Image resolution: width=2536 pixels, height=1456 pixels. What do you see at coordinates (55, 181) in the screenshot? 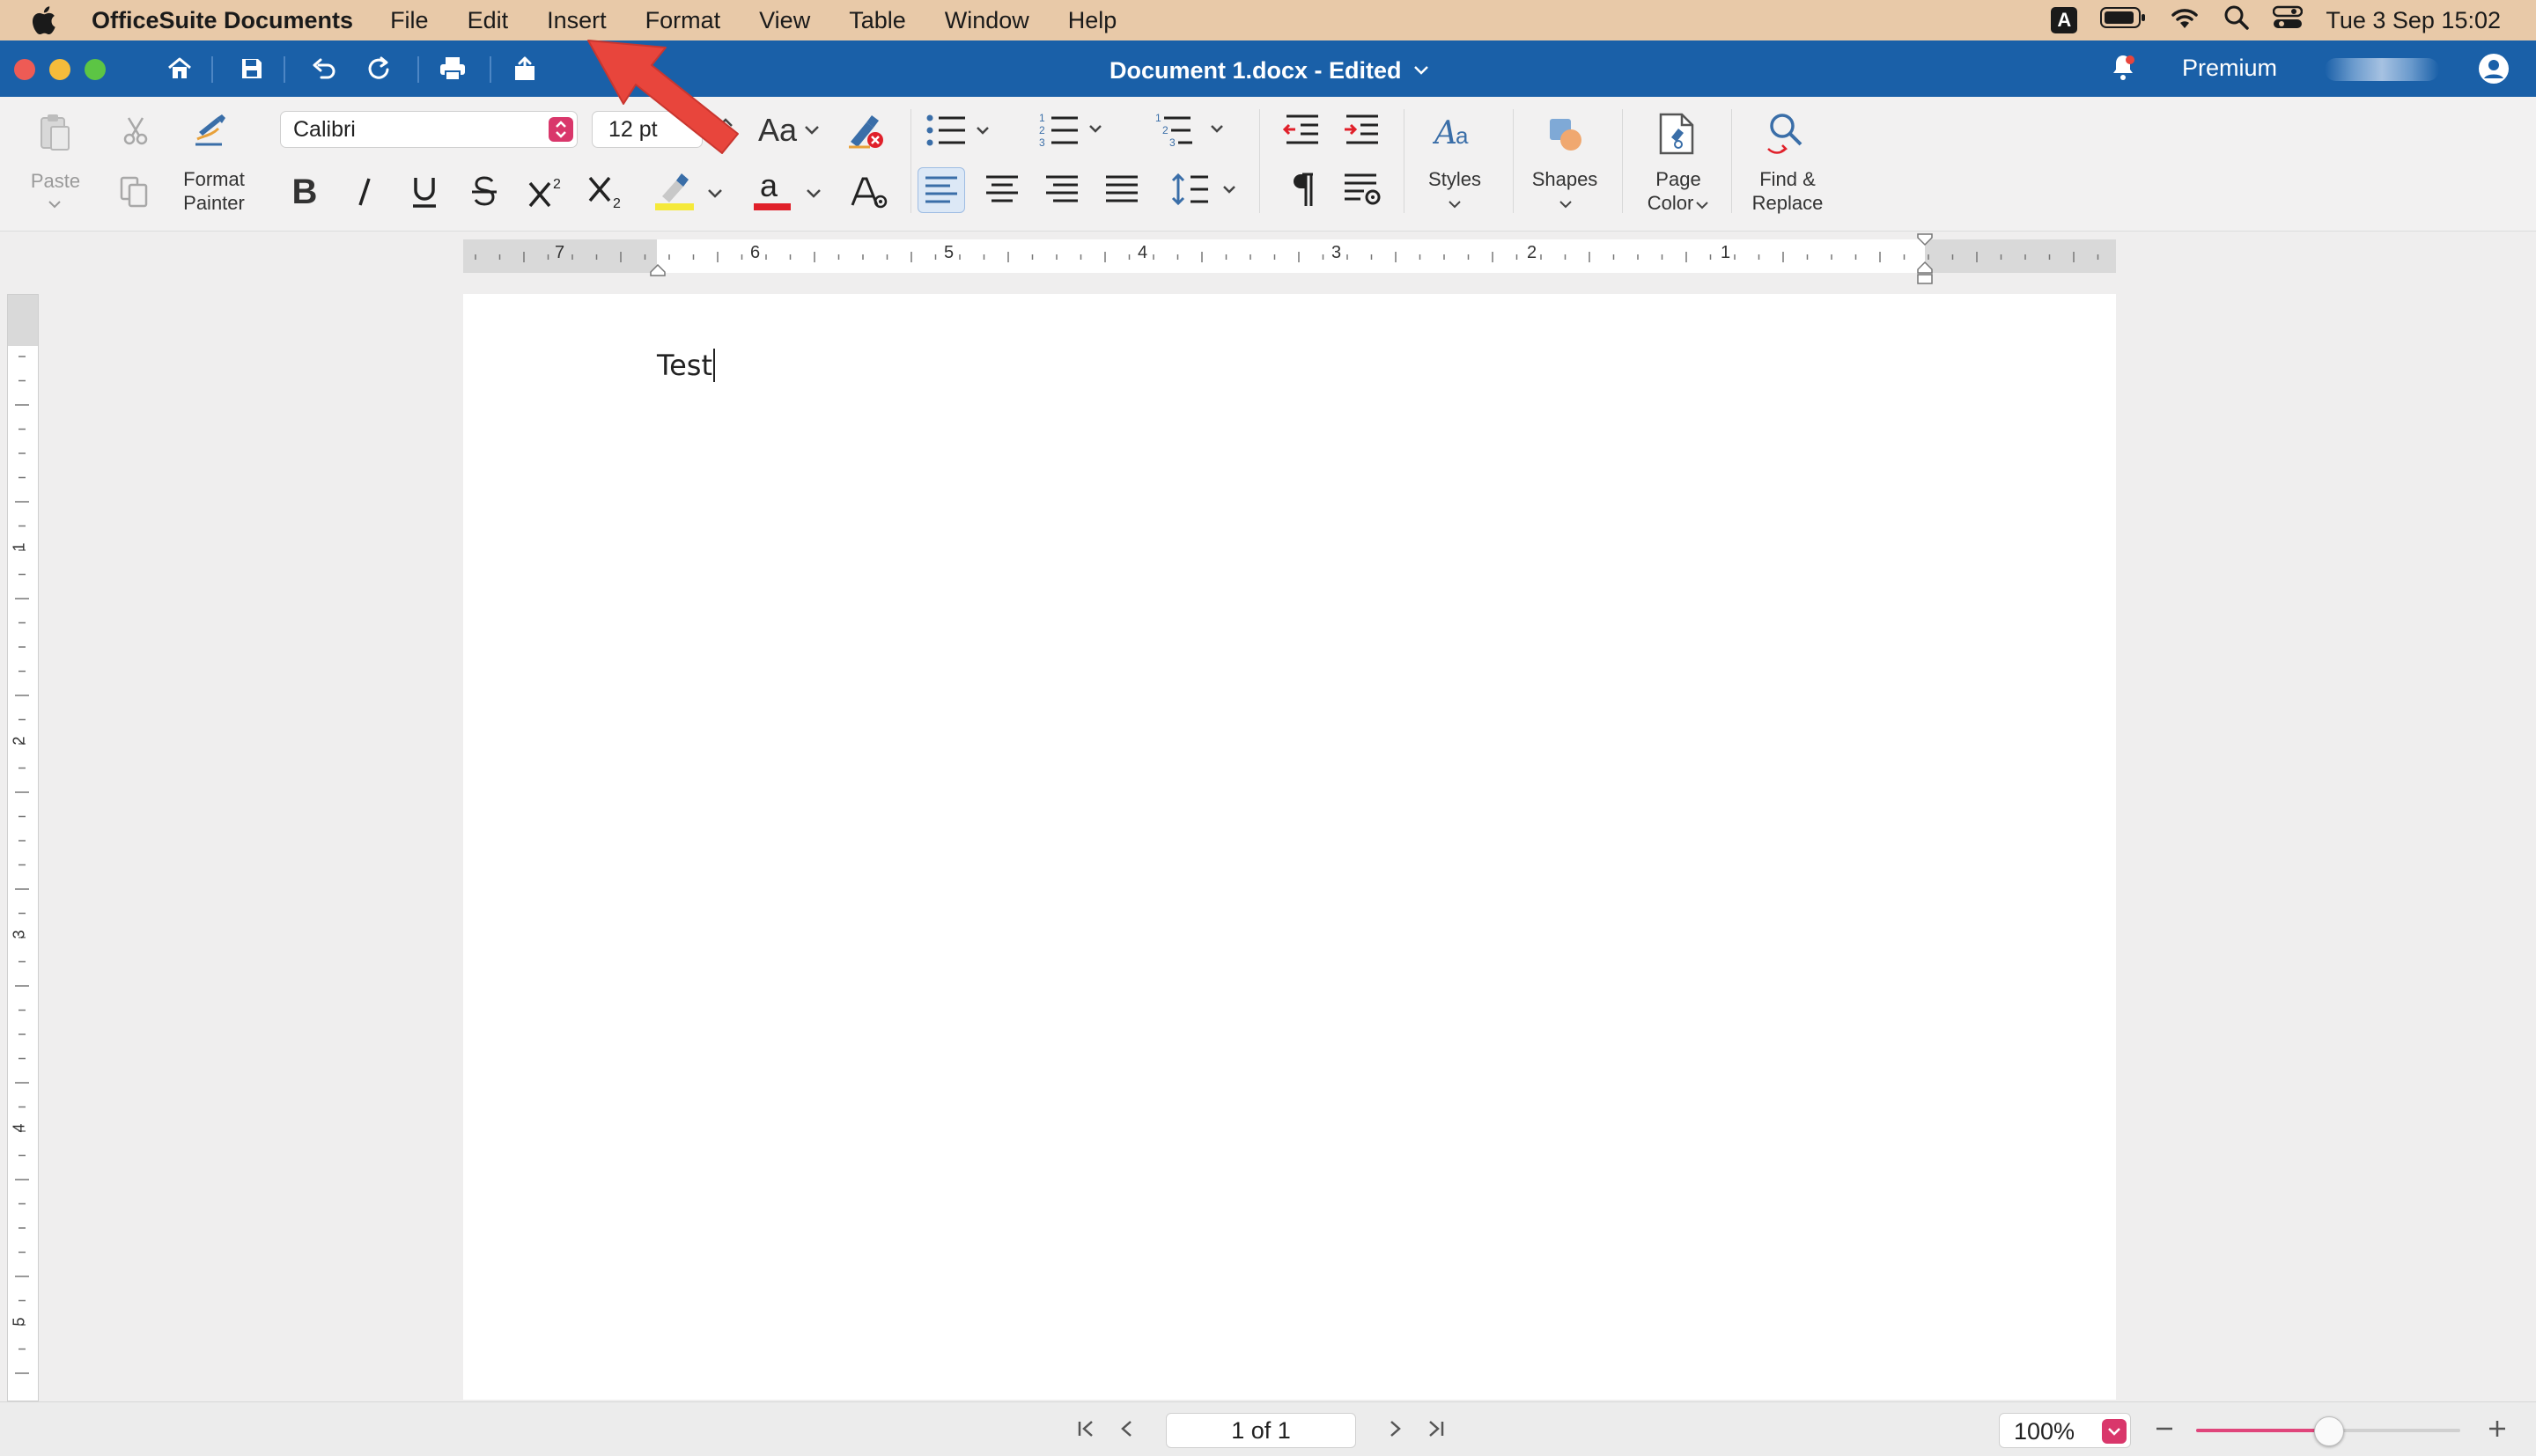
I see `paste-label: Paste` at bounding box center [55, 181].